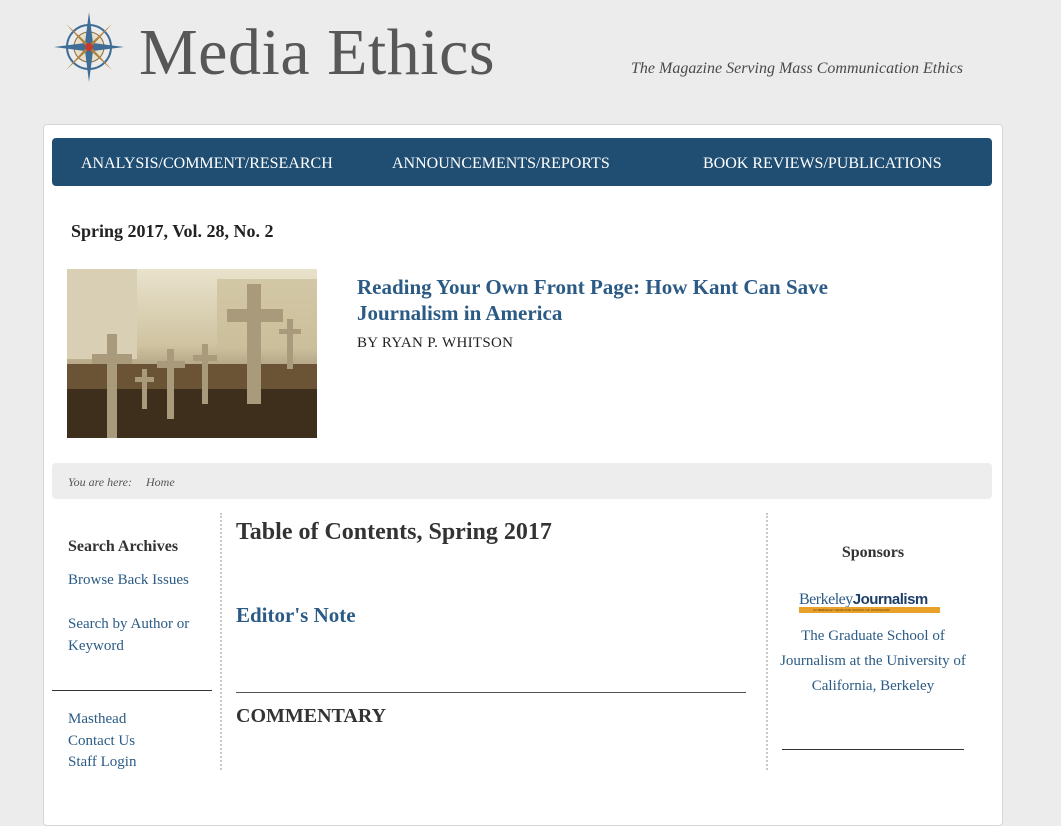 This screenshot has width=1061, height=826. Describe the element at coordinates (822, 164) in the screenshot. I see `nav-item-book-reviews: BOOK REVIEWS/PUBLICATIONS` at that location.